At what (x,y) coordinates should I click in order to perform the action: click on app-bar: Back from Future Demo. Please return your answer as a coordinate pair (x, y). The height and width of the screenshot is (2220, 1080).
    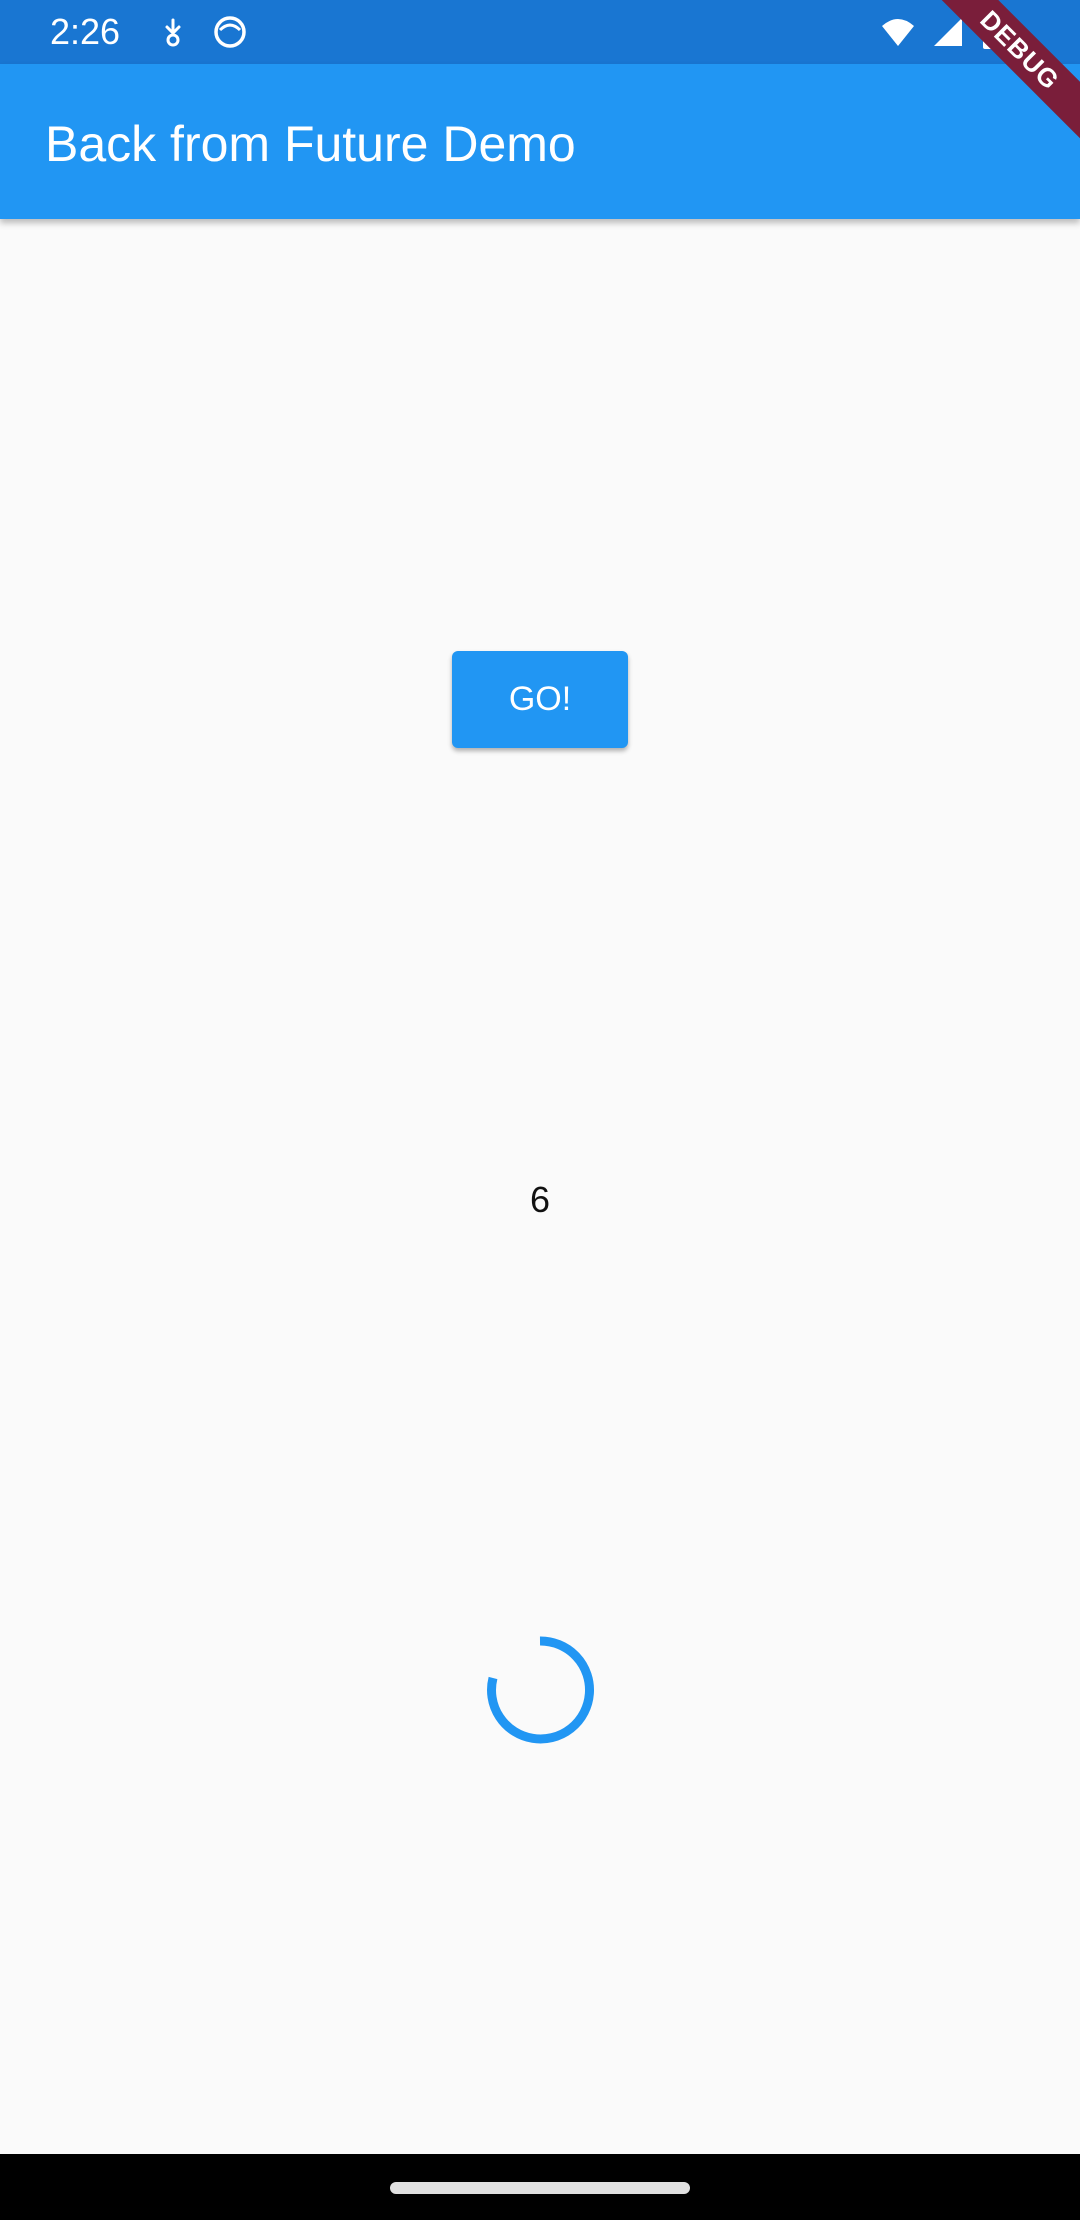
    Looking at the image, I should click on (540, 141).